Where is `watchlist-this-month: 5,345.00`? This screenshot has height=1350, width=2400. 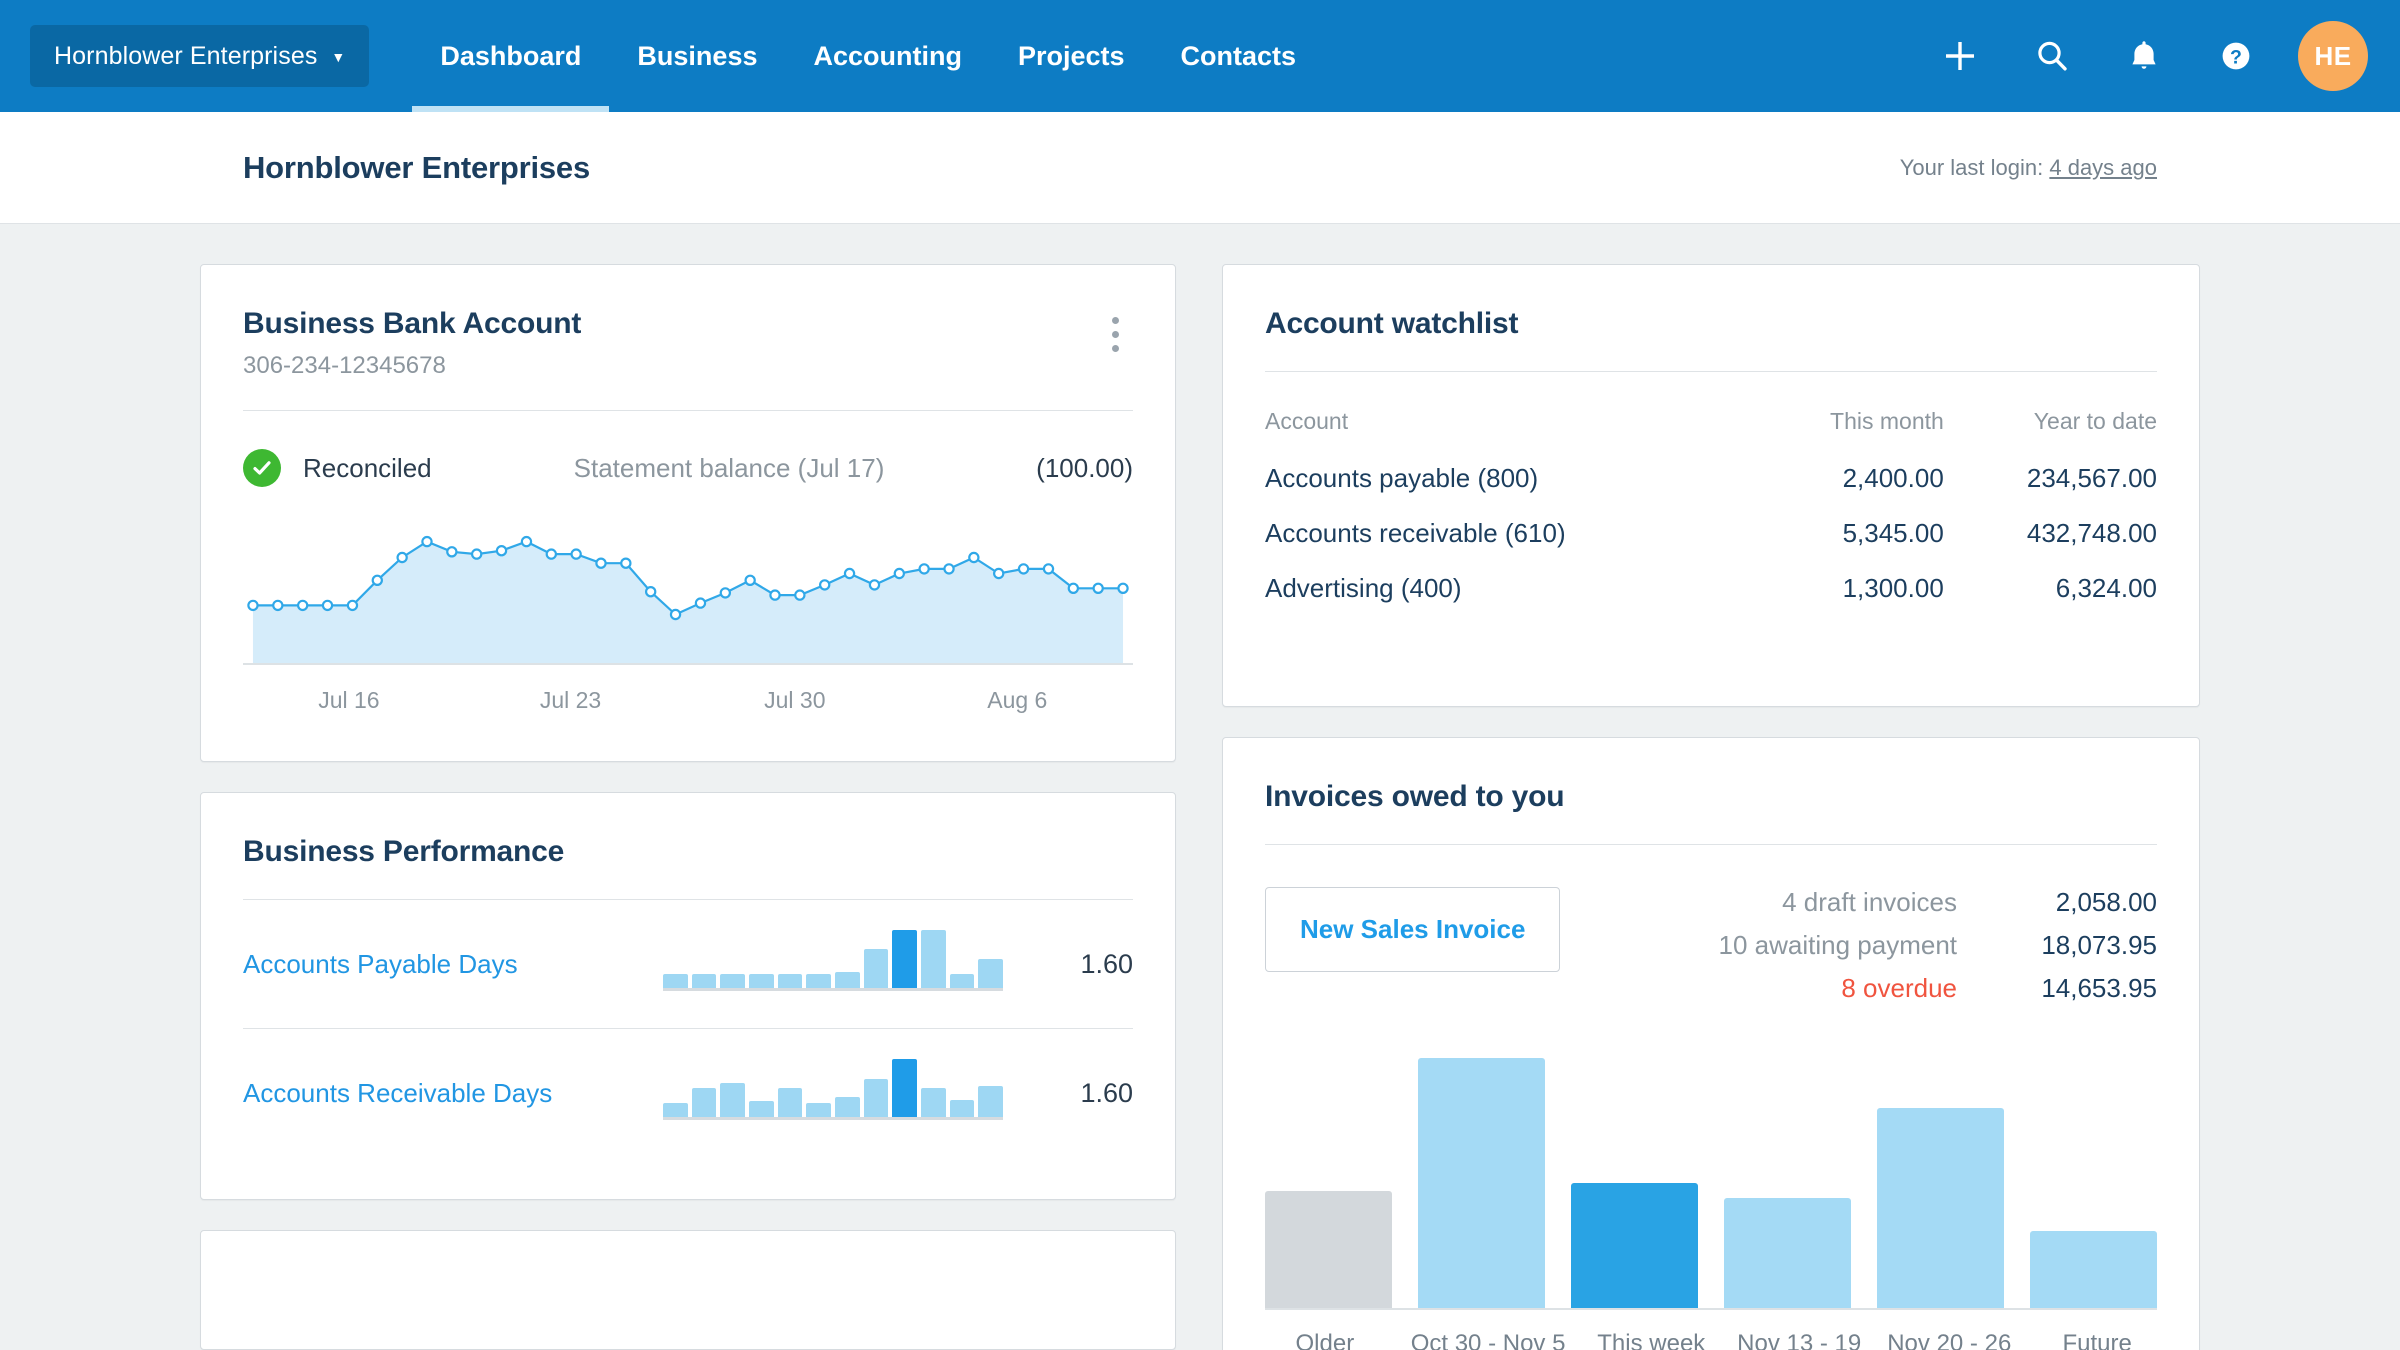 watchlist-this-month: 5,345.00 is located at coordinates (1893, 533).